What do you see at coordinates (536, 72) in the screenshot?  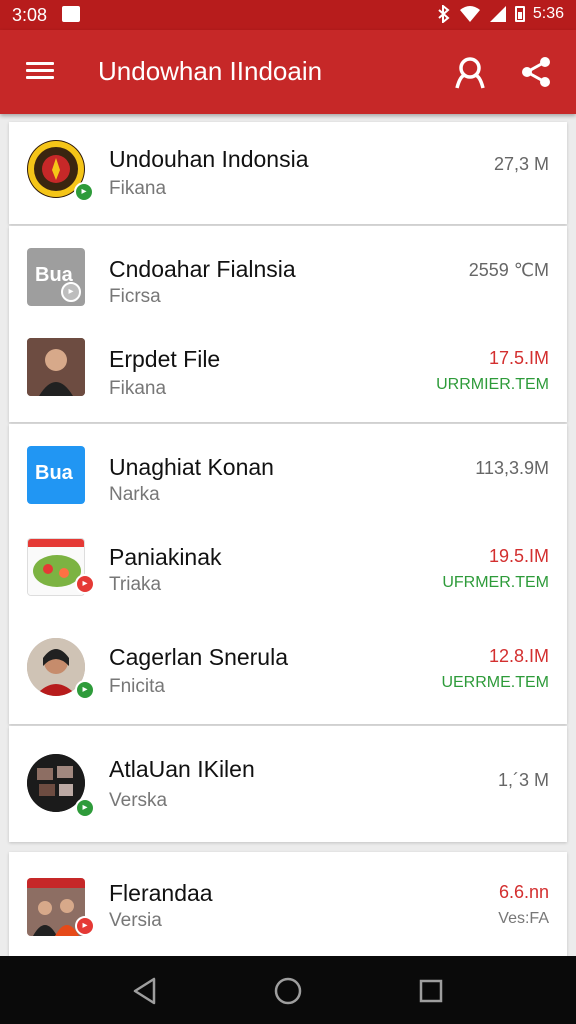 I see `share-icon` at bounding box center [536, 72].